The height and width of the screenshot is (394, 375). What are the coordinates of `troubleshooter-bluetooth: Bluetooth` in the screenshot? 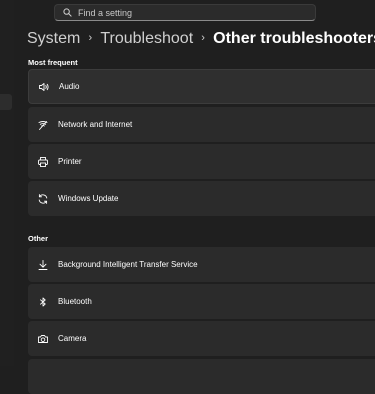 It's located at (201, 301).